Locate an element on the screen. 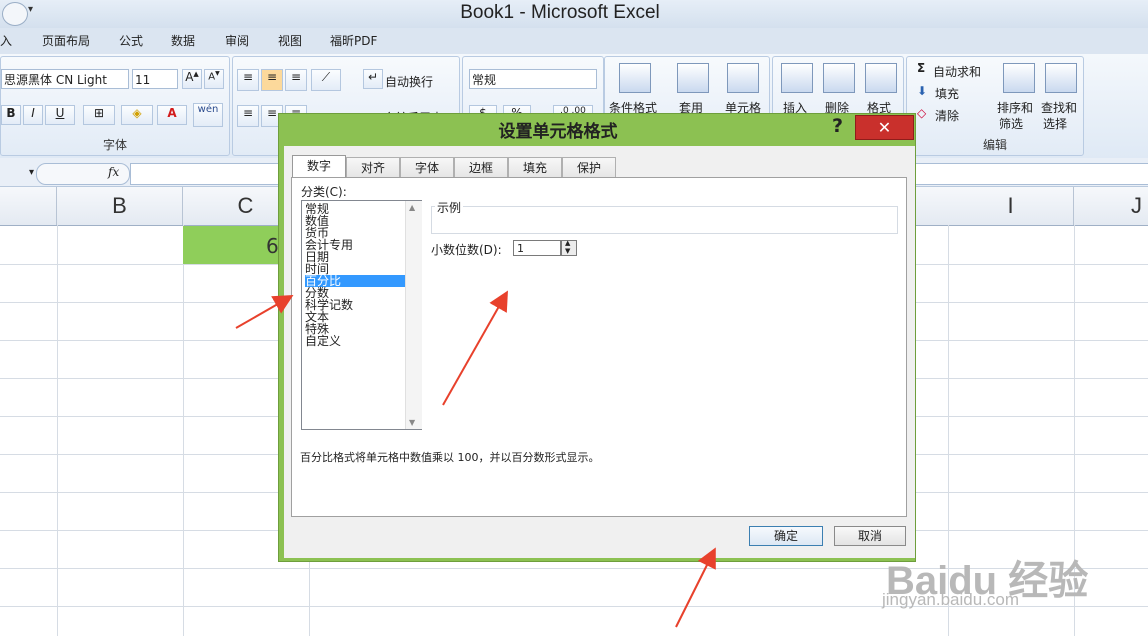 The image size is (1148, 636). category-custom: 自定义 is located at coordinates (355, 341).